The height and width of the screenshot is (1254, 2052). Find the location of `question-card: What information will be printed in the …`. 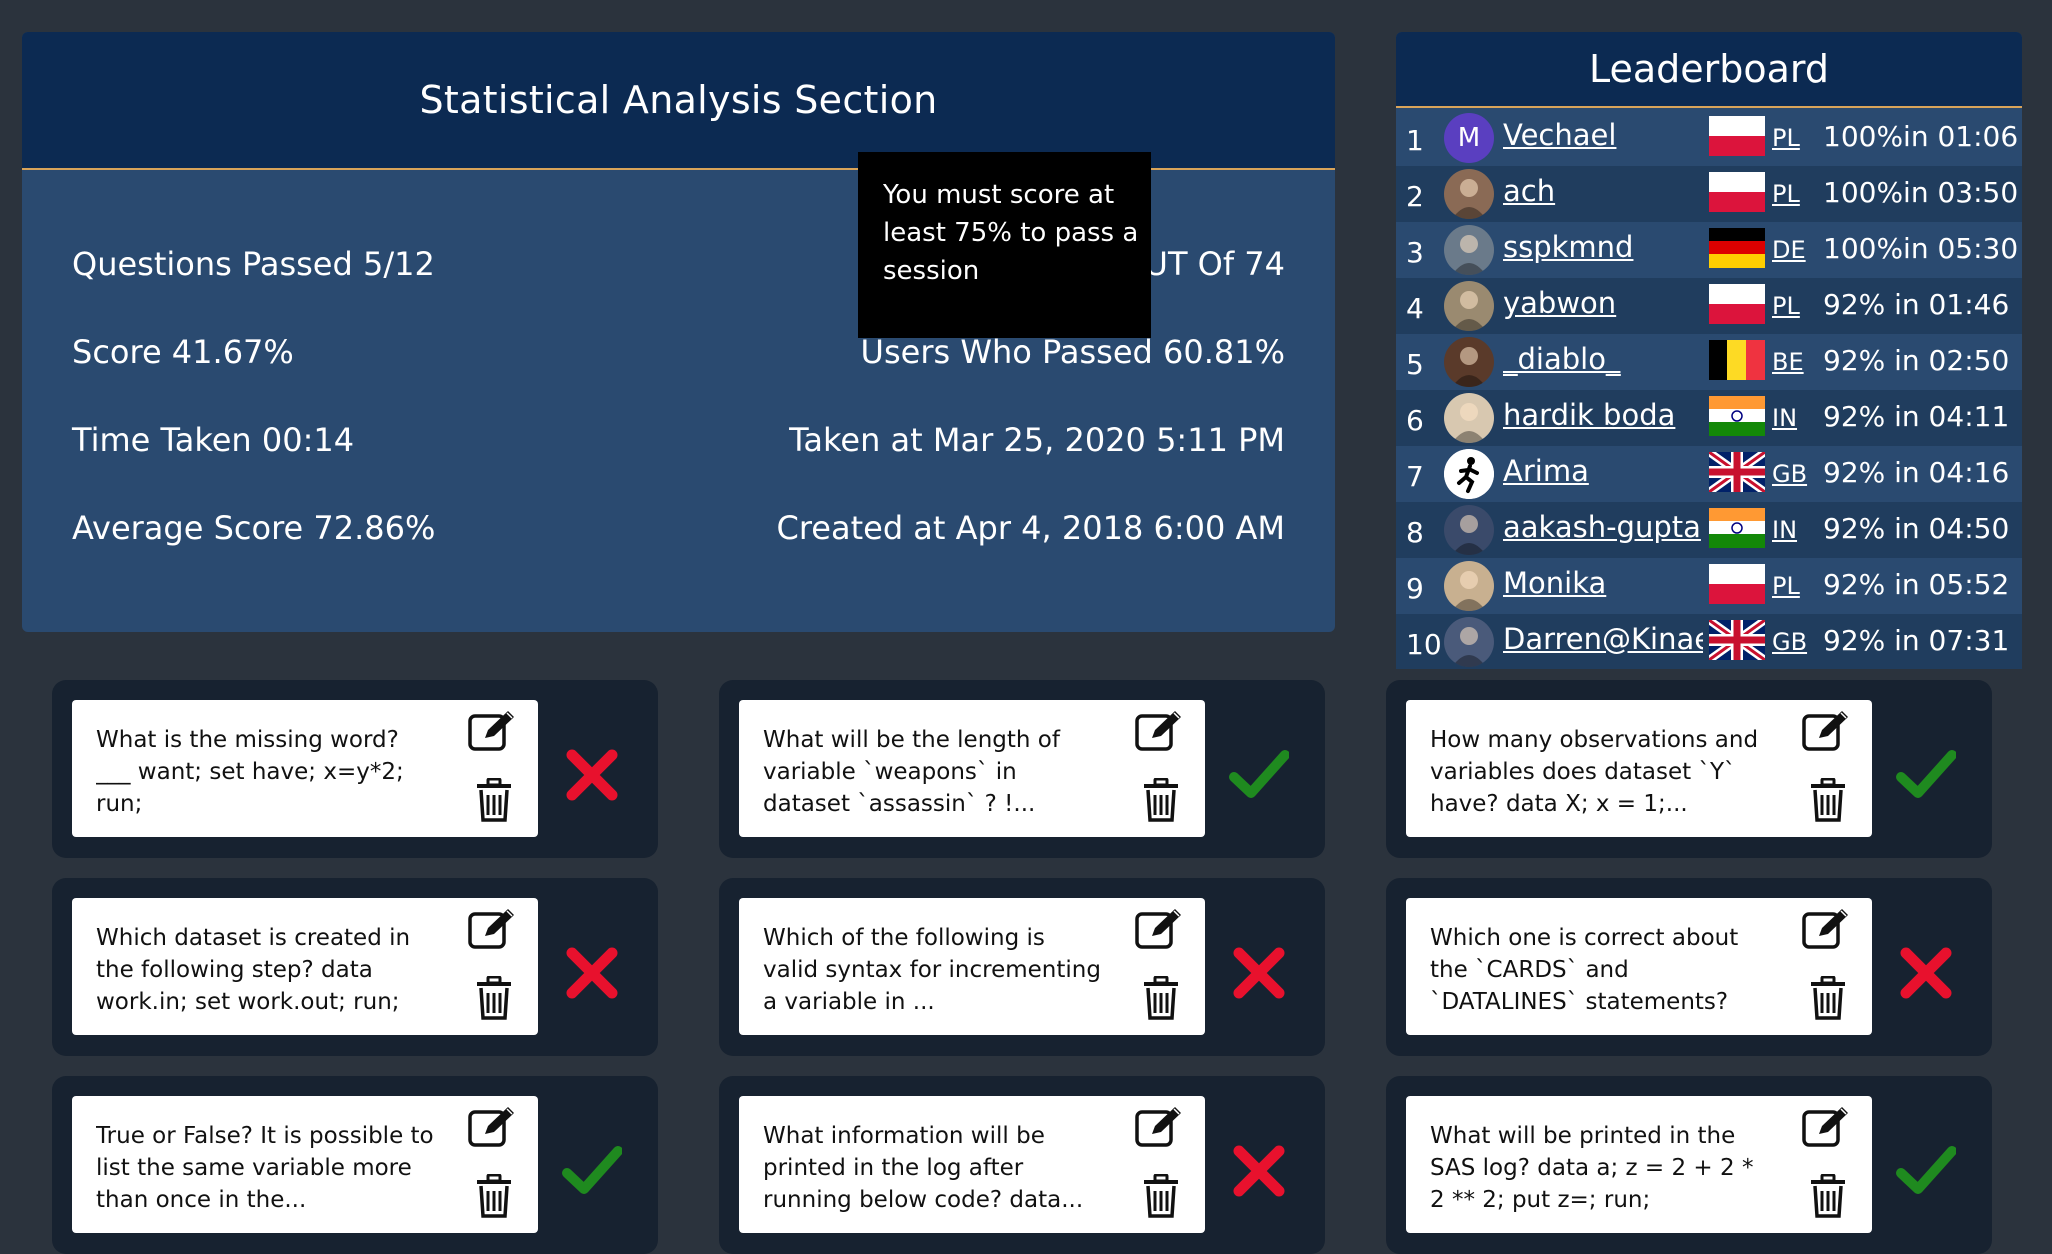

question-card: What information will be printed in the … is located at coordinates (1022, 1165).